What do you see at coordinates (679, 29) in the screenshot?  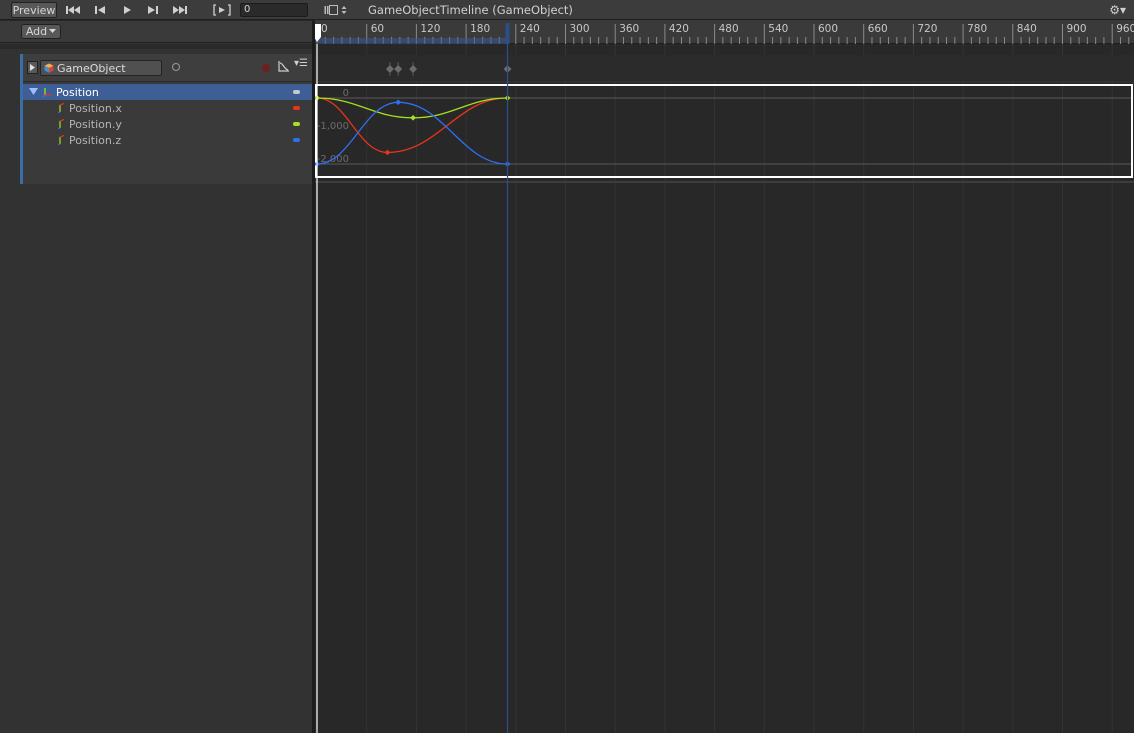 I see `ruler-tick-label: 420` at bounding box center [679, 29].